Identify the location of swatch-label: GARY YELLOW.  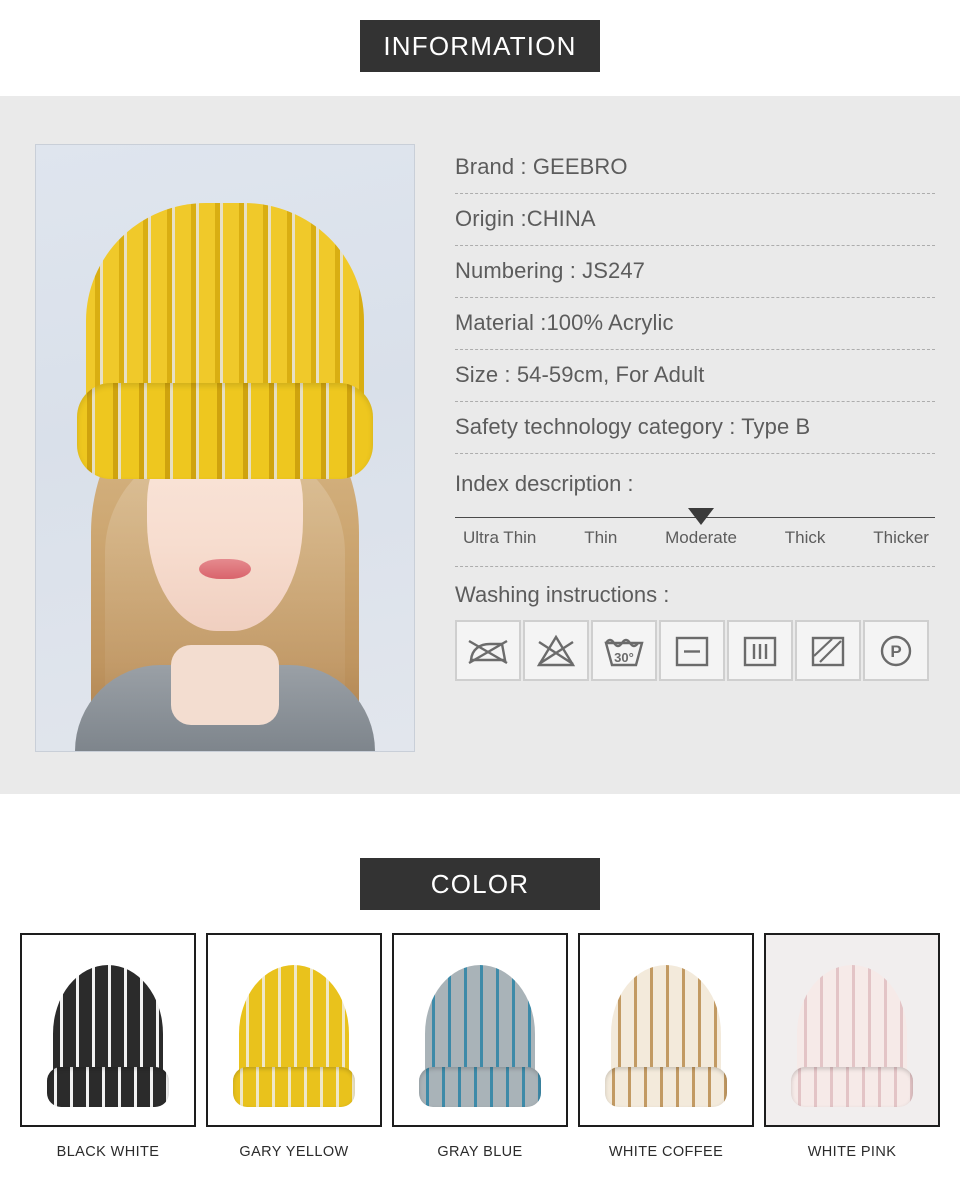
(294, 1152).